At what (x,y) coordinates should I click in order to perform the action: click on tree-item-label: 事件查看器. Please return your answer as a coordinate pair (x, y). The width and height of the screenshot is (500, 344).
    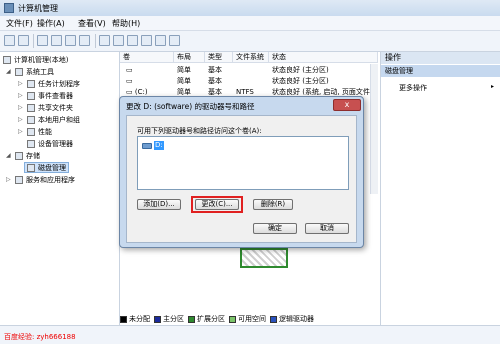
    Looking at the image, I should click on (55, 95).